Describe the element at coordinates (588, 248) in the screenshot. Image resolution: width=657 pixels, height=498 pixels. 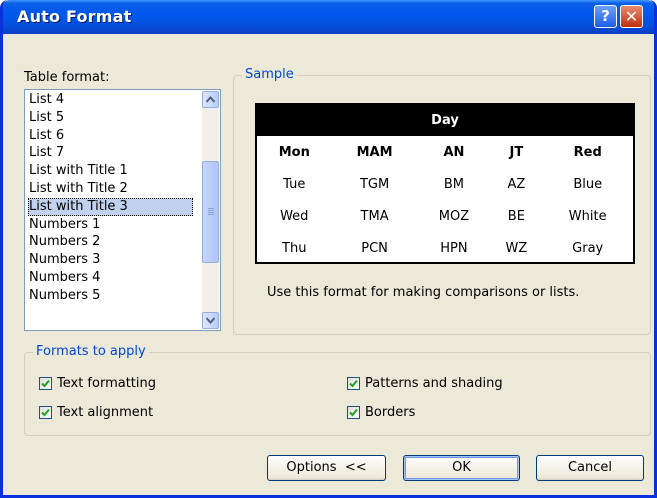
I see `sample-cell: Gray` at that location.